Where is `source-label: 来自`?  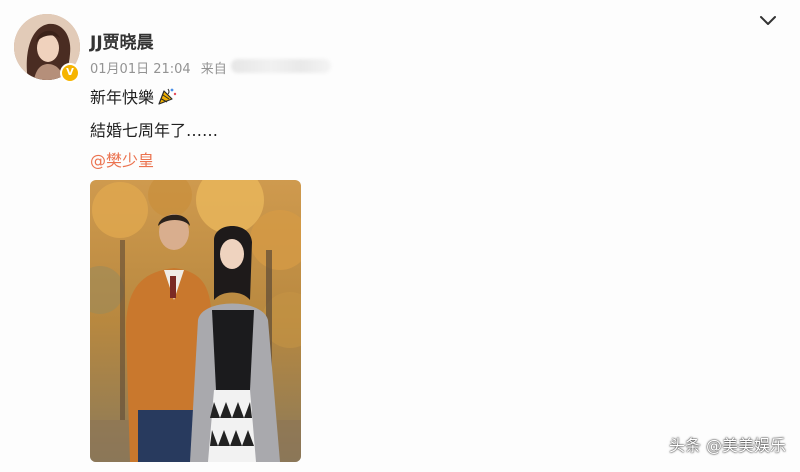
source-label: 来自 is located at coordinates (213, 69).